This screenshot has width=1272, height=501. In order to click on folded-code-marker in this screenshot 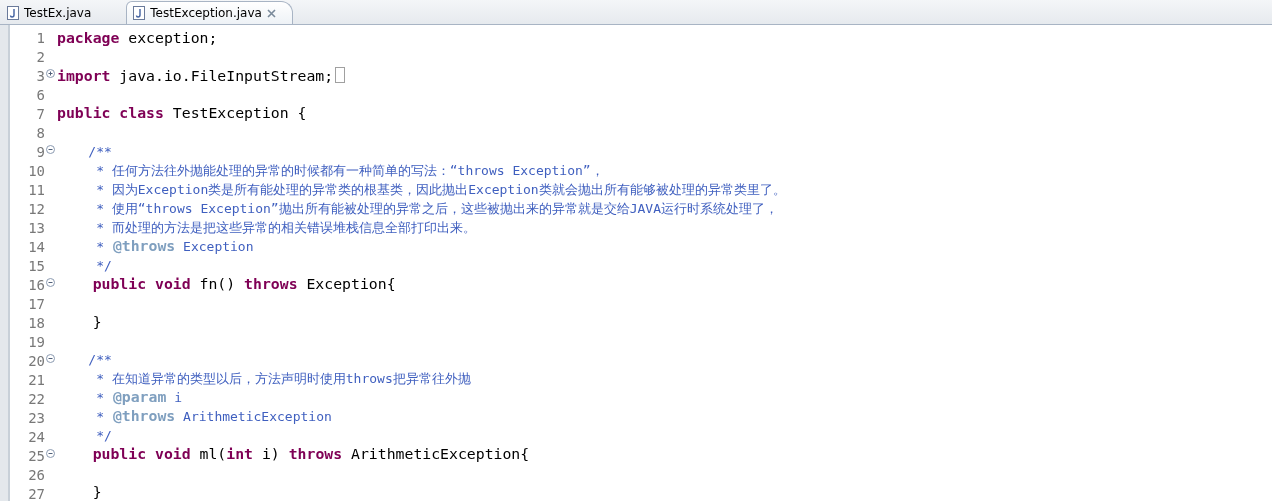, I will do `click(340, 75)`.